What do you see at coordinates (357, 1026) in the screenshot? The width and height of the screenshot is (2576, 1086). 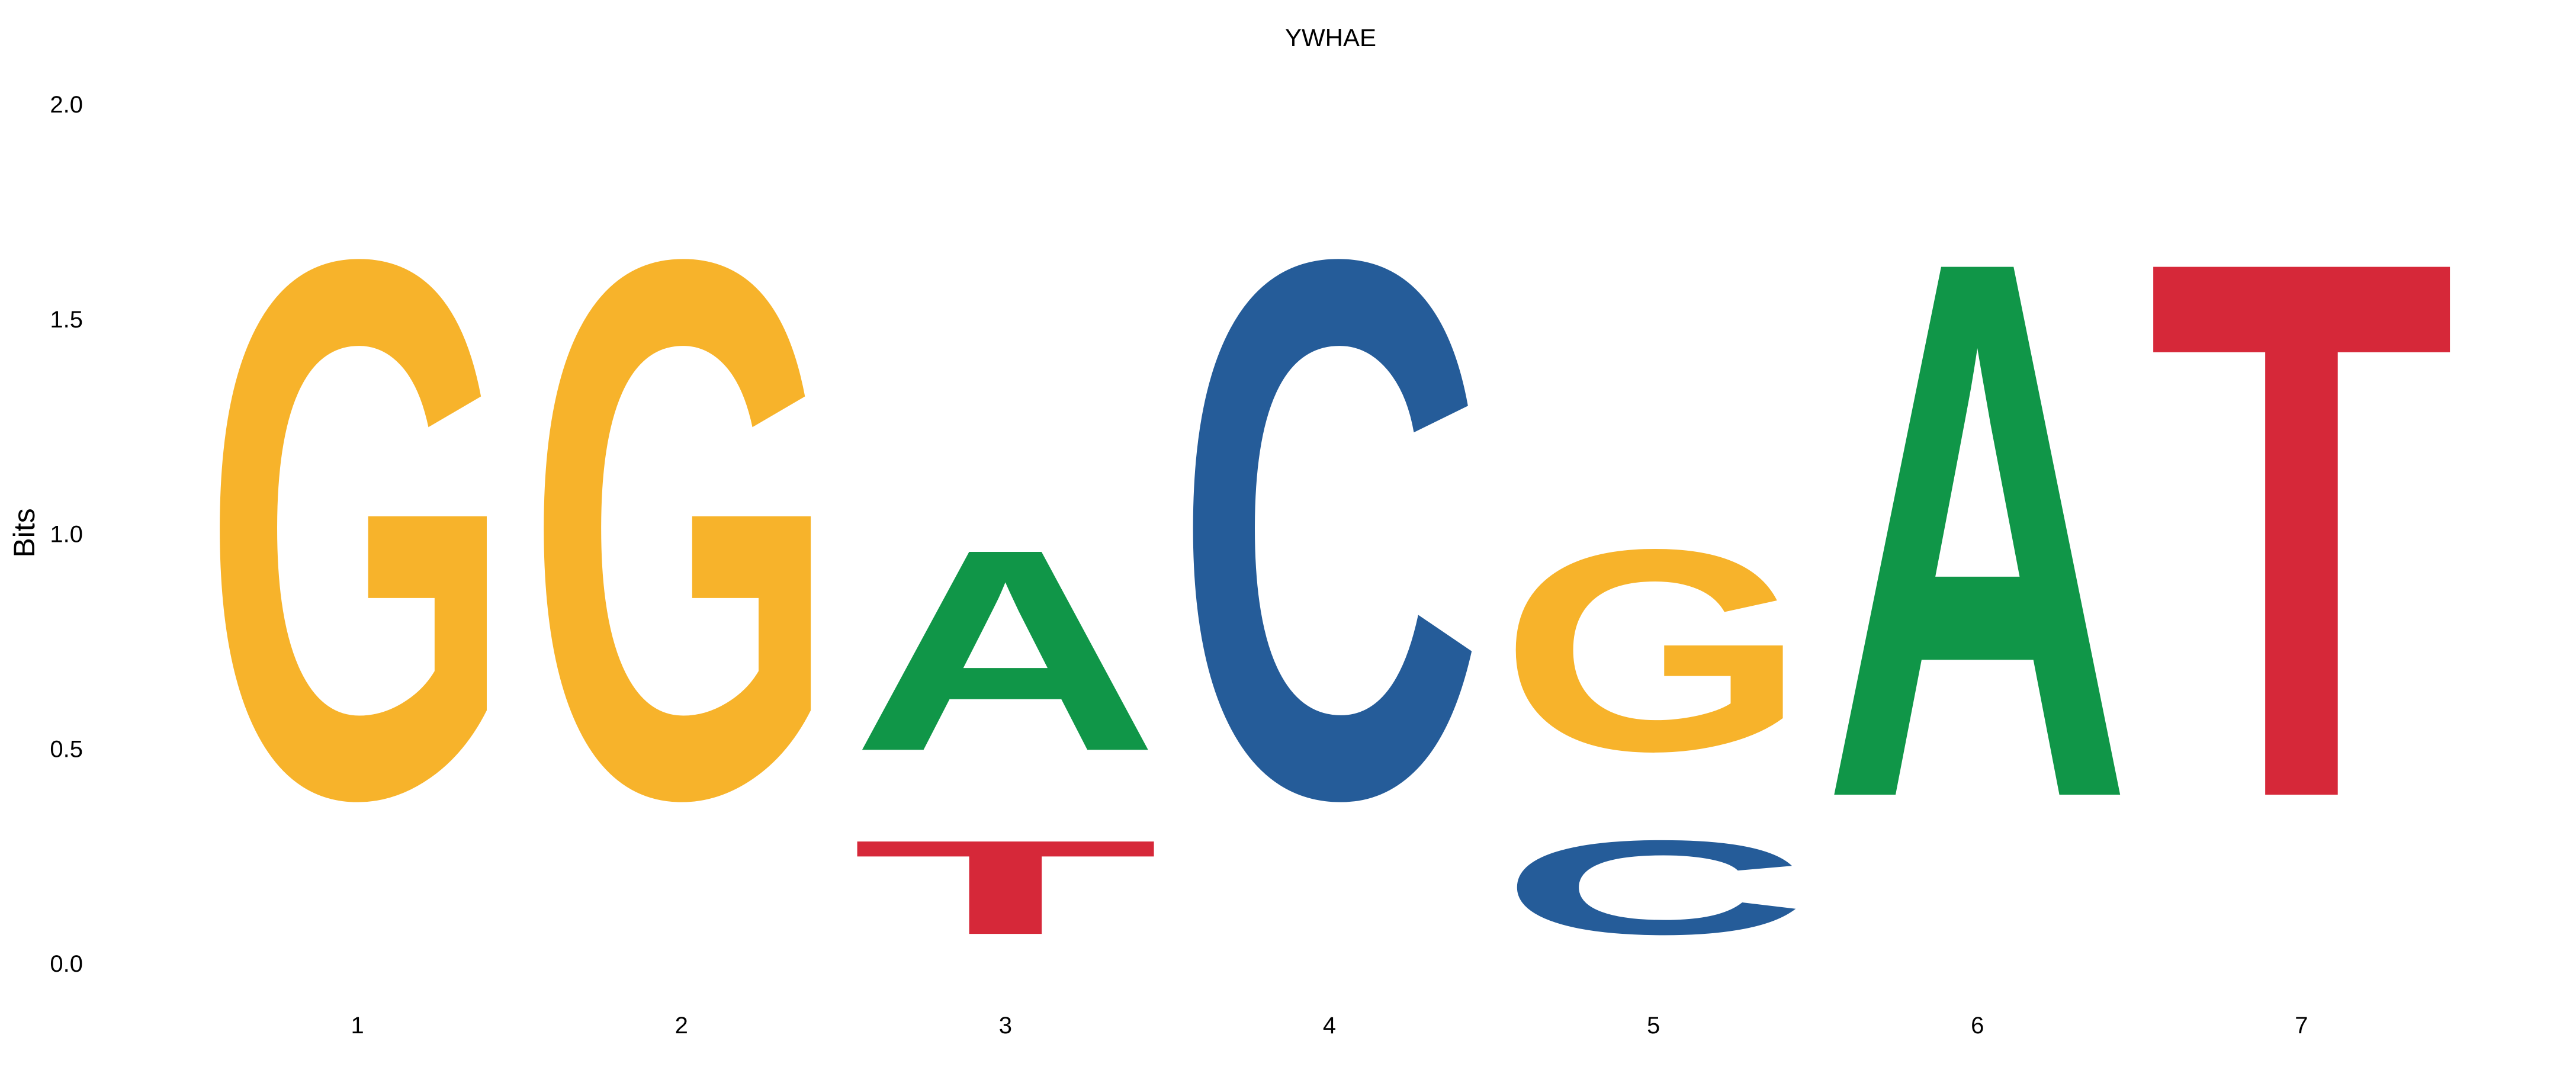 I see `x-tick-label: 1` at bounding box center [357, 1026].